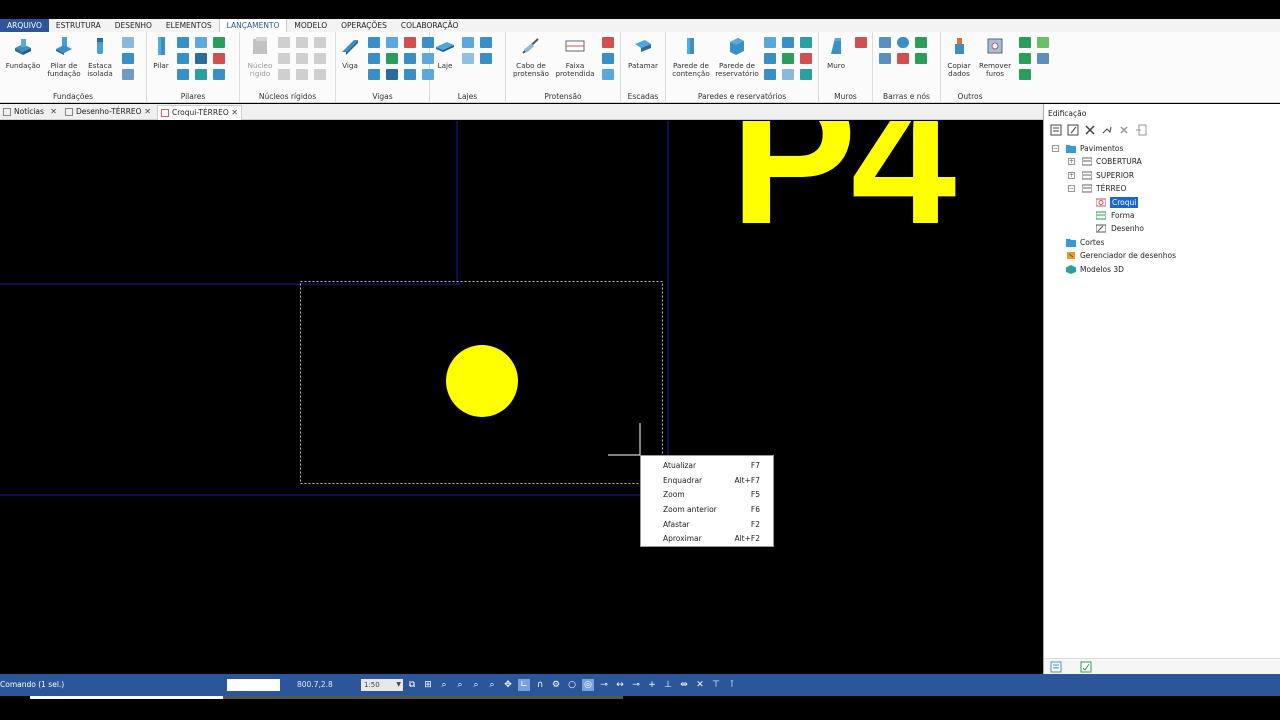  I want to click on estaca-button: Estaca isolada, so click(100, 57).